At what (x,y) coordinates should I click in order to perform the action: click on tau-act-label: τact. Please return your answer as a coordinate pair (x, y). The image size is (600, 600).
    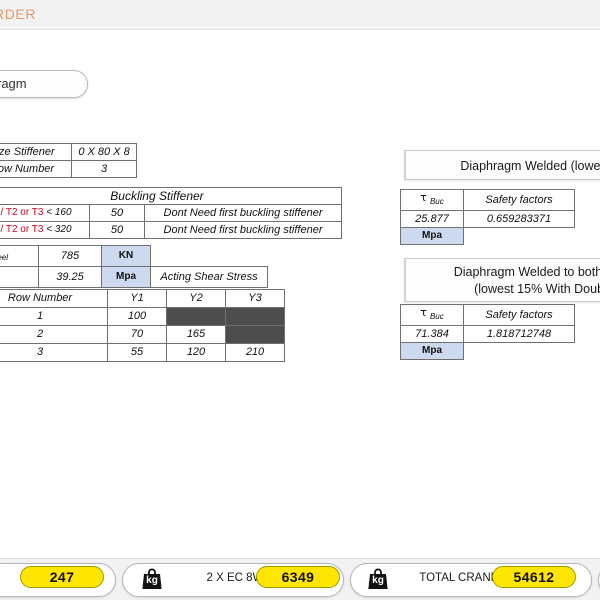
    Looking at the image, I should click on (19, 277).